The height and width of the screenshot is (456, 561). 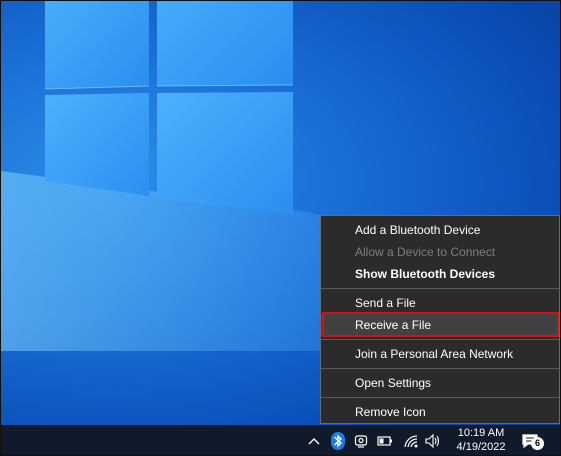 I want to click on menu-item-show-bluetooth-devices: Show Bluetooth Devices, so click(x=440, y=274).